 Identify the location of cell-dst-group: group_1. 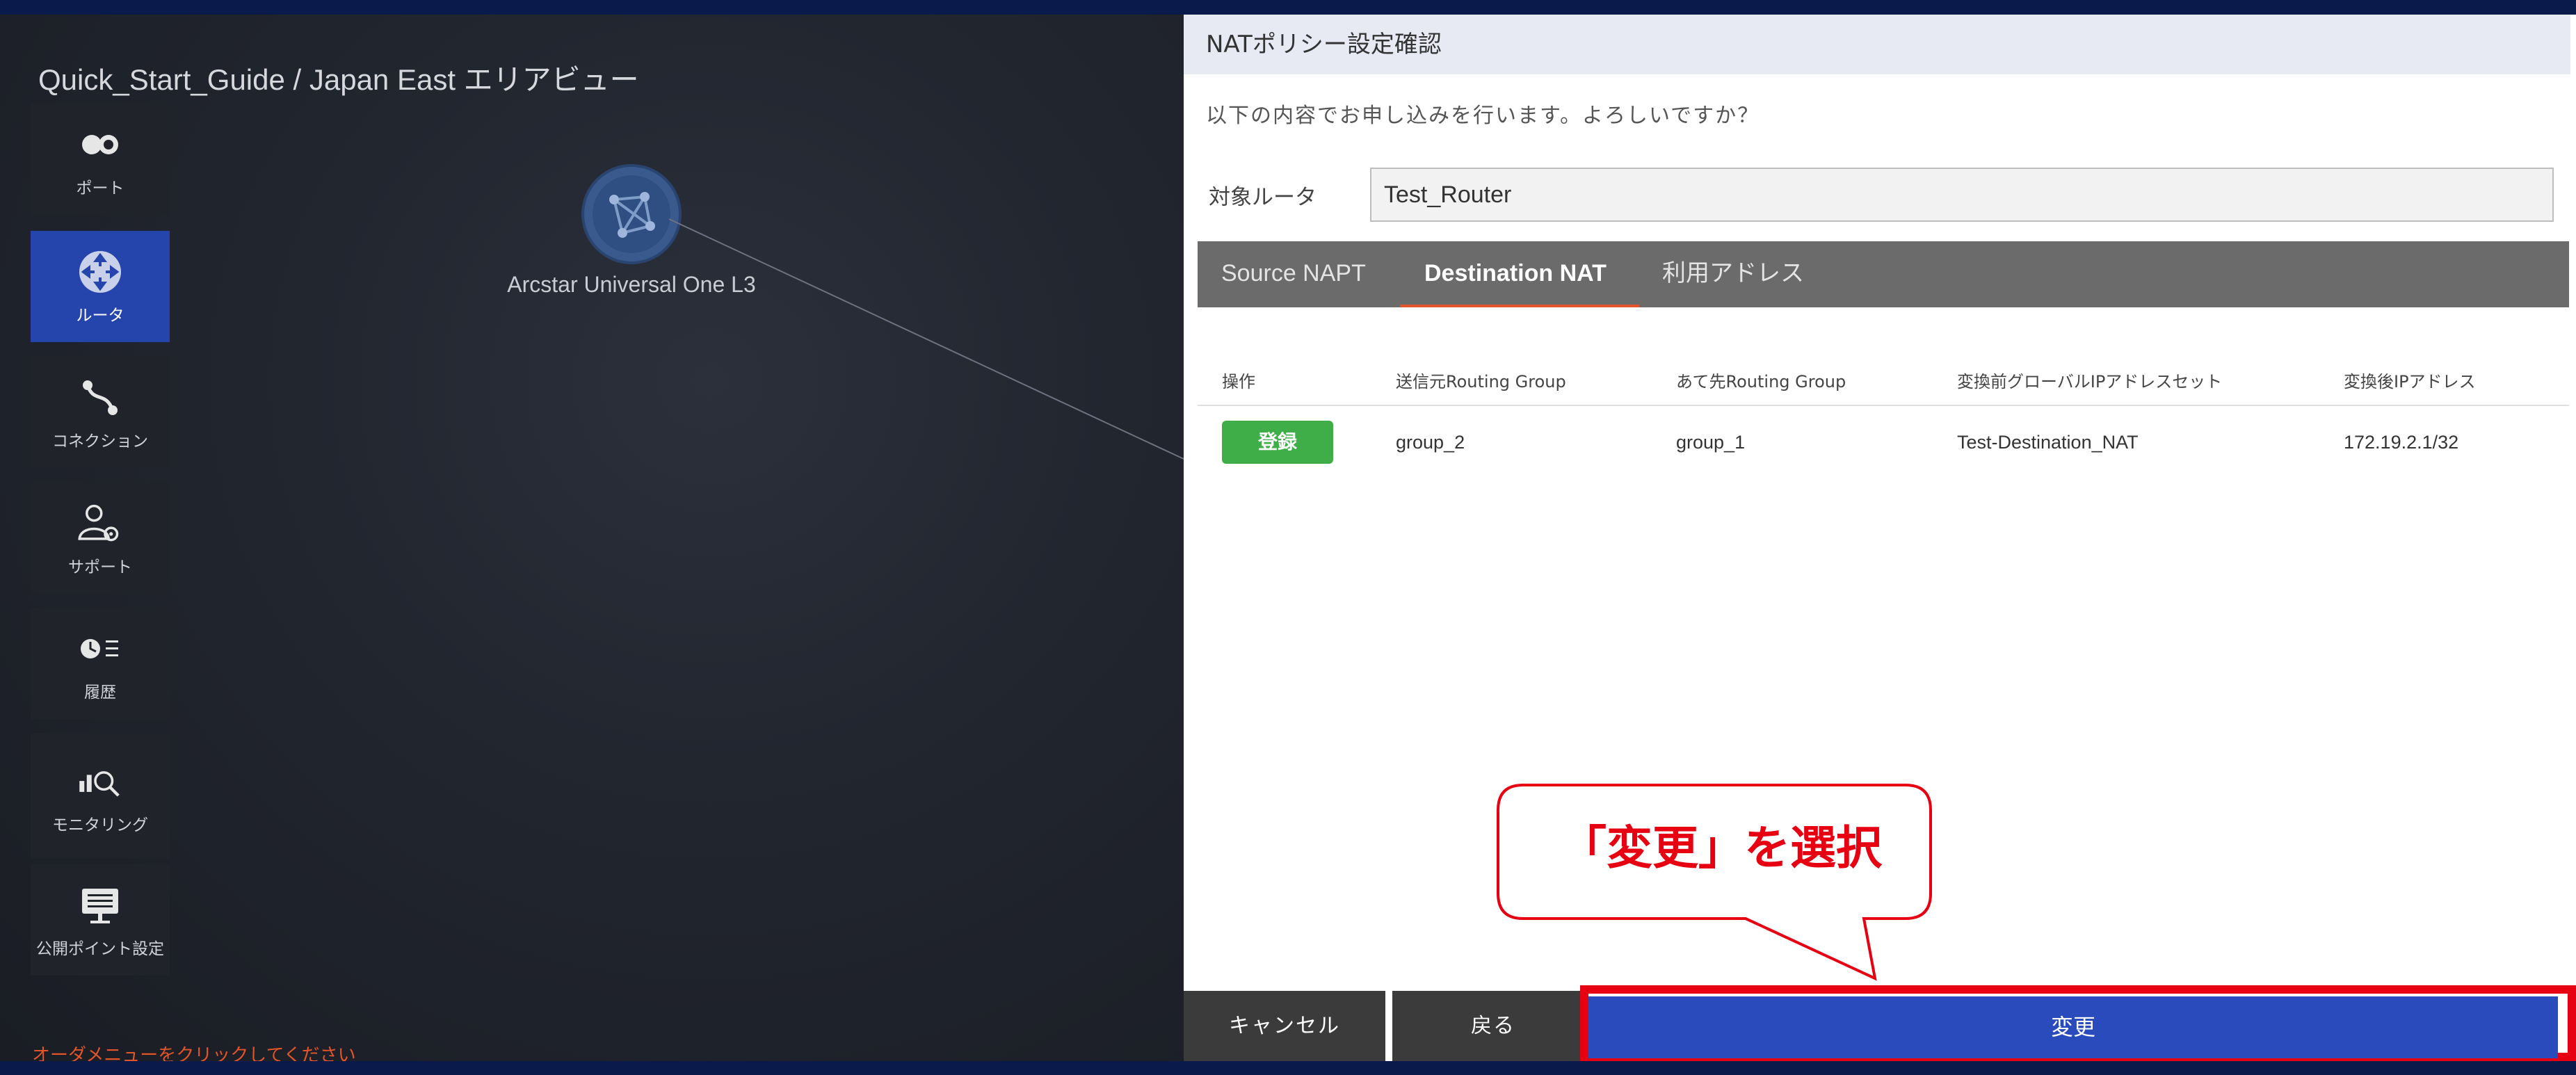
(1711, 442).